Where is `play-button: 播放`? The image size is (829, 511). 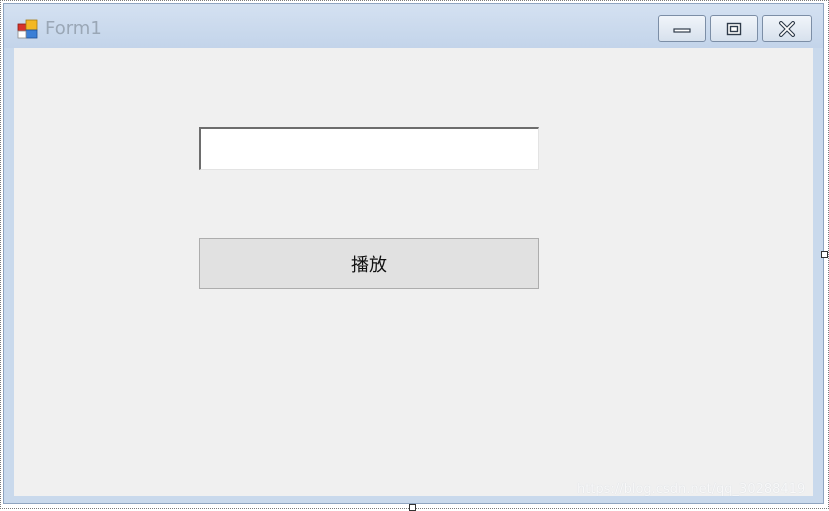
play-button: 播放 is located at coordinates (369, 263).